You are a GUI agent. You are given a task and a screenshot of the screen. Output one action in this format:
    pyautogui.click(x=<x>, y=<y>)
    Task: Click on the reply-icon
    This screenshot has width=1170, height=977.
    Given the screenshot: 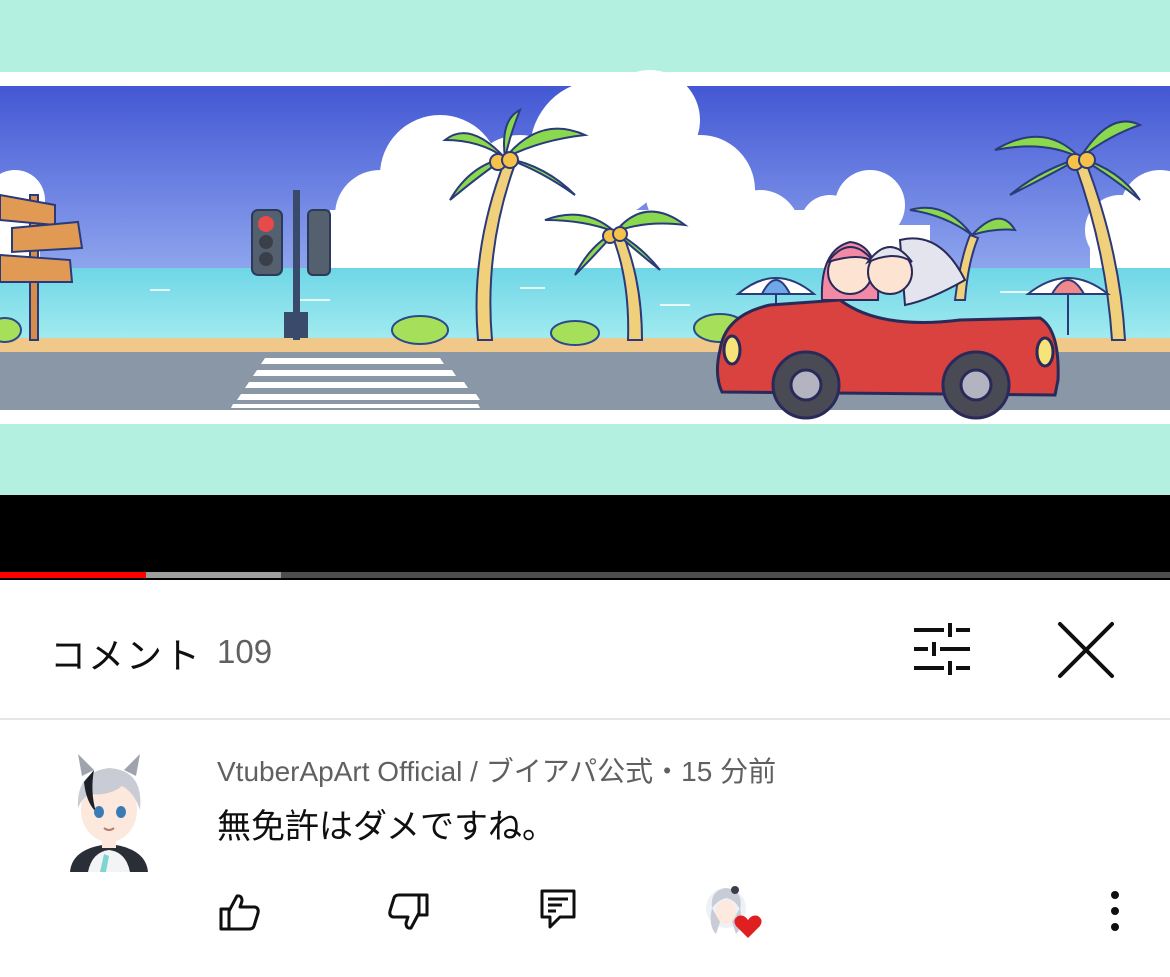 What is the action you would take?
    pyautogui.click(x=558, y=909)
    